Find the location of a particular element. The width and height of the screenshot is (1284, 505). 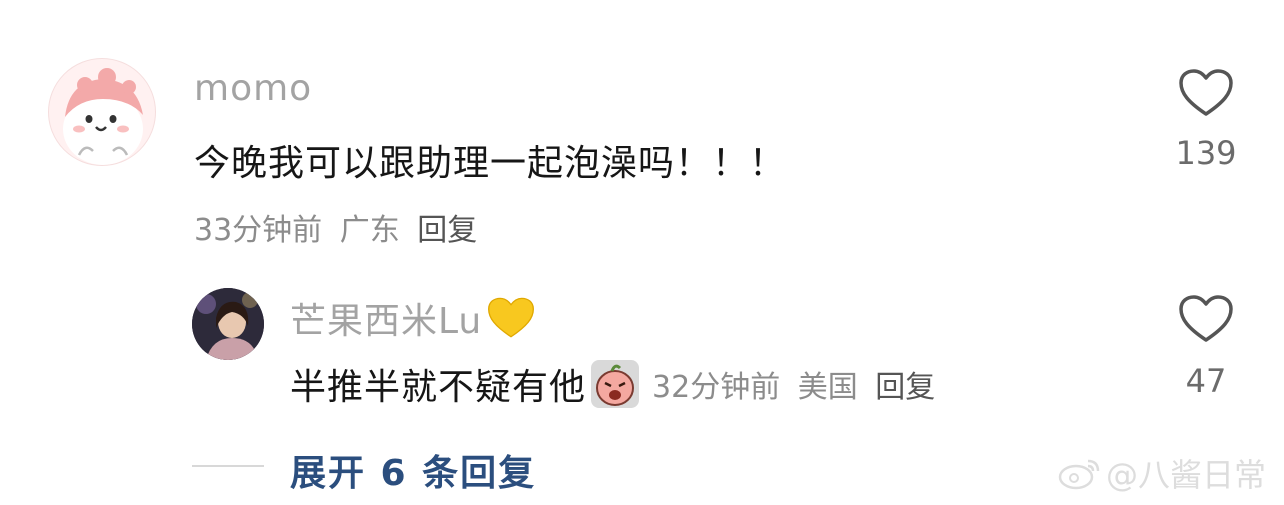

watermark: @八酱日常 is located at coordinates (1162, 473).